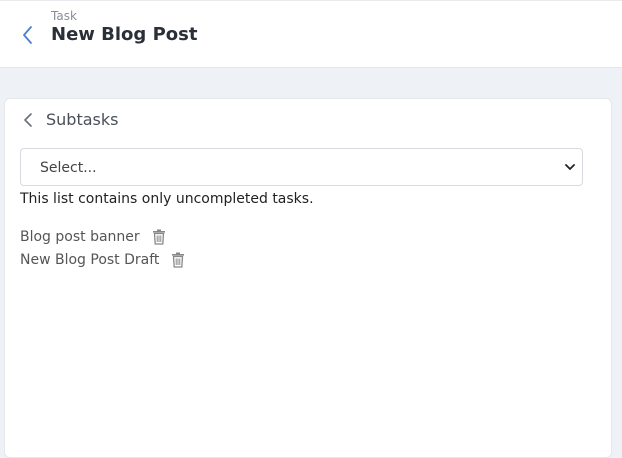 The image size is (622, 458). I want to click on subtask-label: Blog post banner, so click(80, 237).